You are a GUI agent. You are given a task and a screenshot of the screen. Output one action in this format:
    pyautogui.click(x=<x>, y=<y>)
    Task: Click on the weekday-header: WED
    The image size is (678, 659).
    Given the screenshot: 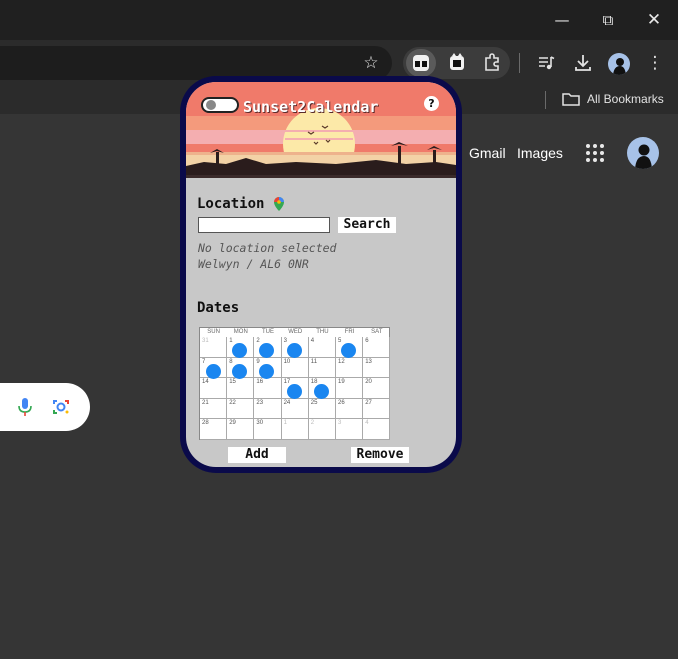 What is the action you would take?
    pyautogui.click(x=295, y=332)
    